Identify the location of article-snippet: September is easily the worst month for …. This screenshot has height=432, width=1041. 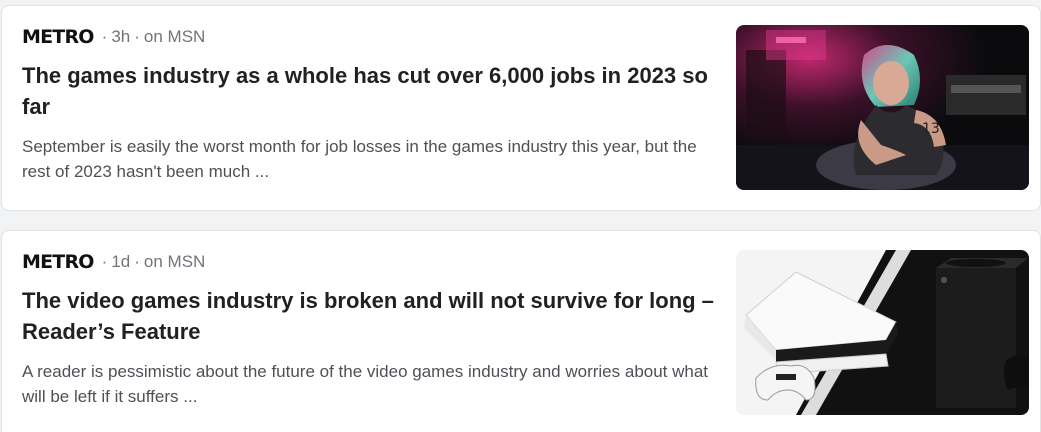
(359, 159).